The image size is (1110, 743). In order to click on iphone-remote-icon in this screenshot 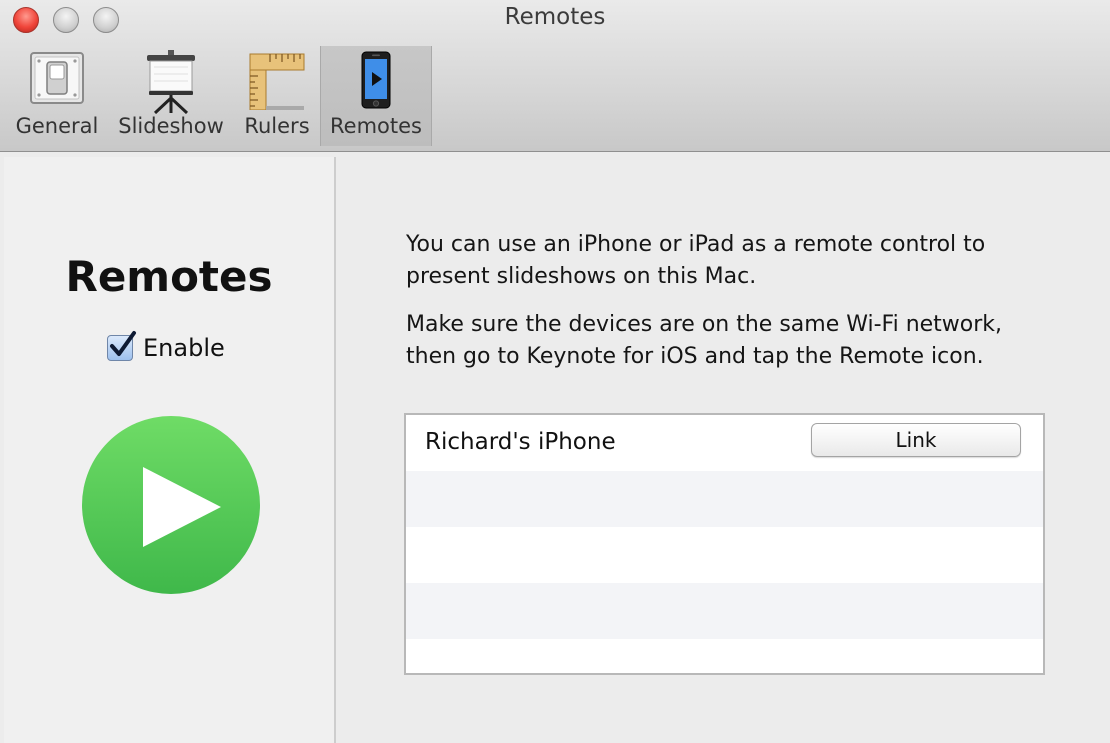, I will do `click(376, 82)`.